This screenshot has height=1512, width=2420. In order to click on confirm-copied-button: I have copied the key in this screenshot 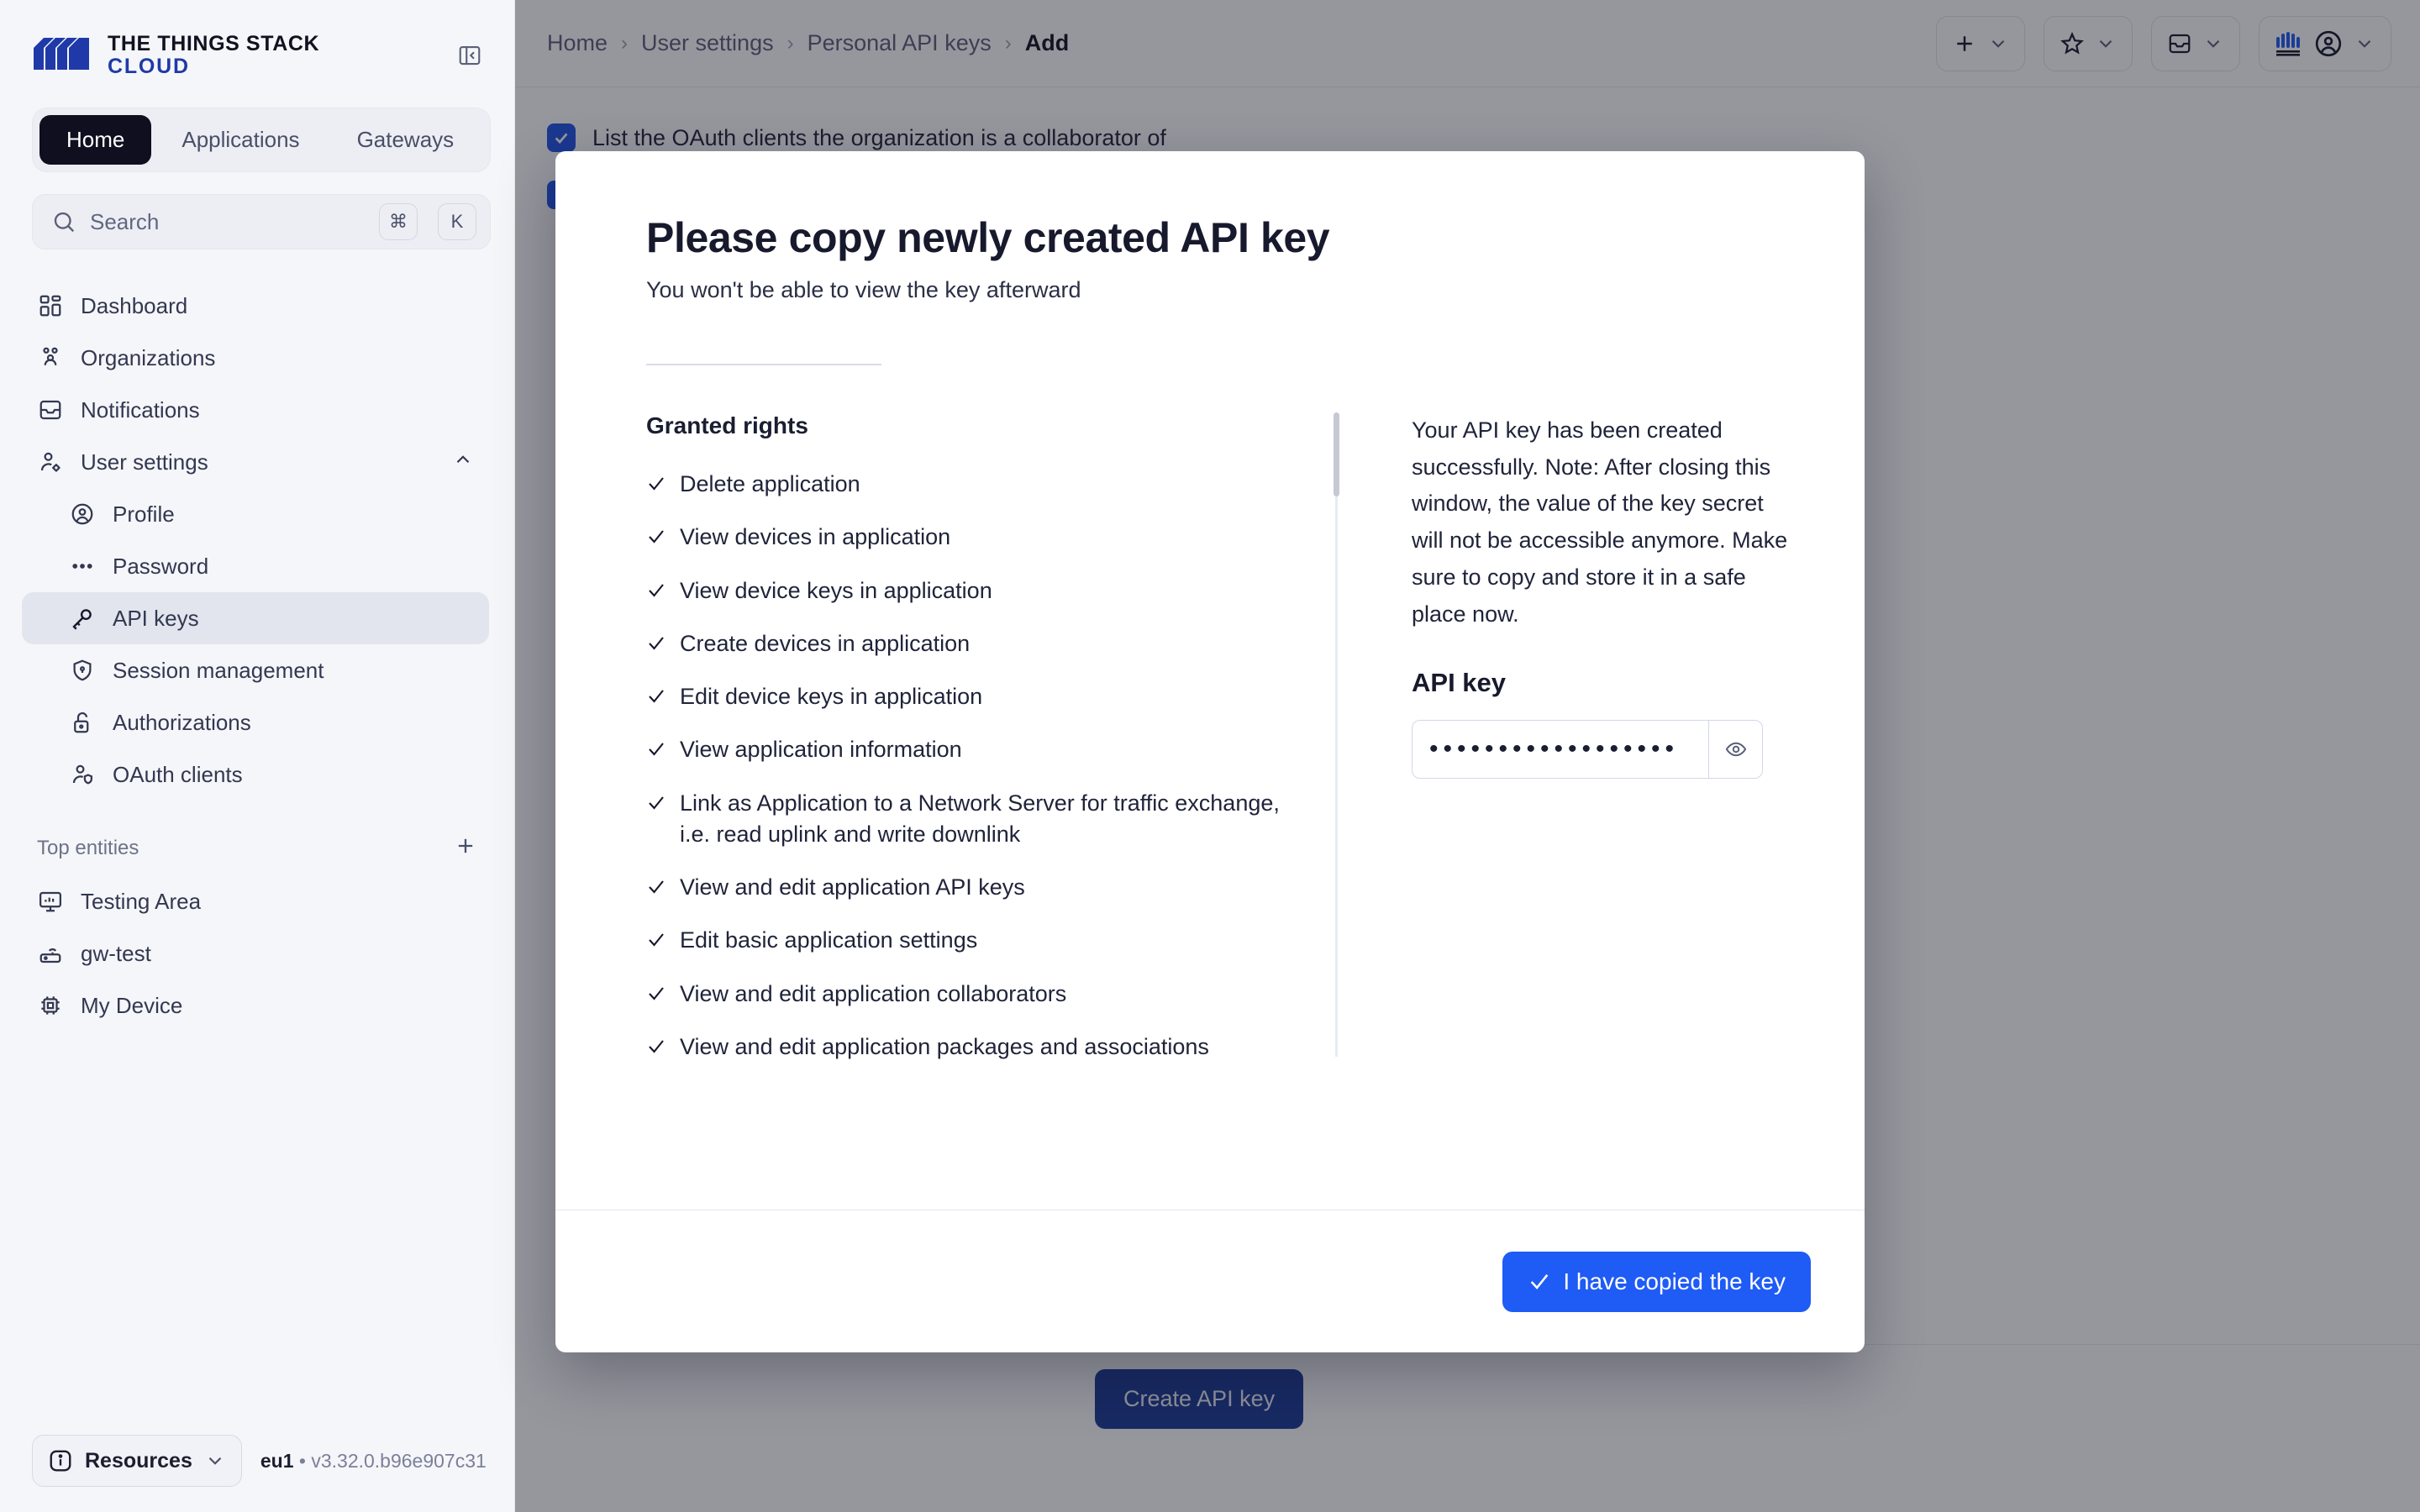, I will do `click(1656, 1281)`.